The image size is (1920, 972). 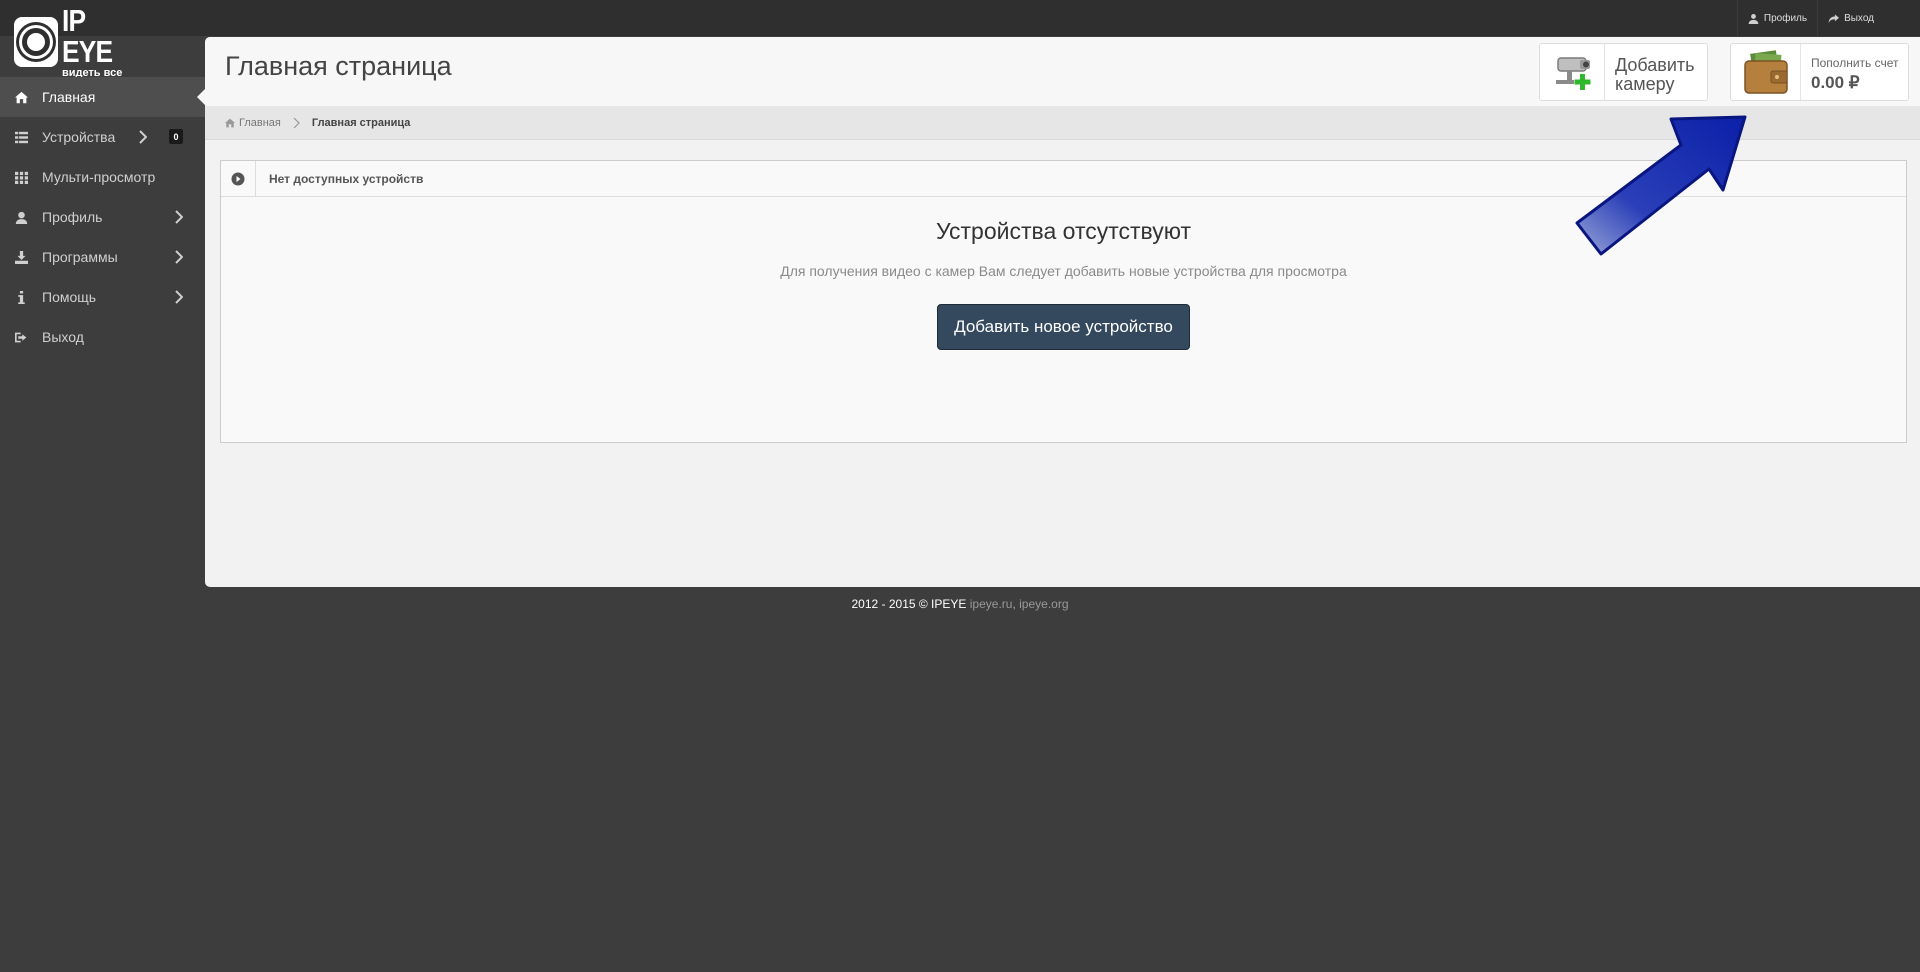 What do you see at coordinates (238, 178) in the screenshot?
I see `play-circle-icon` at bounding box center [238, 178].